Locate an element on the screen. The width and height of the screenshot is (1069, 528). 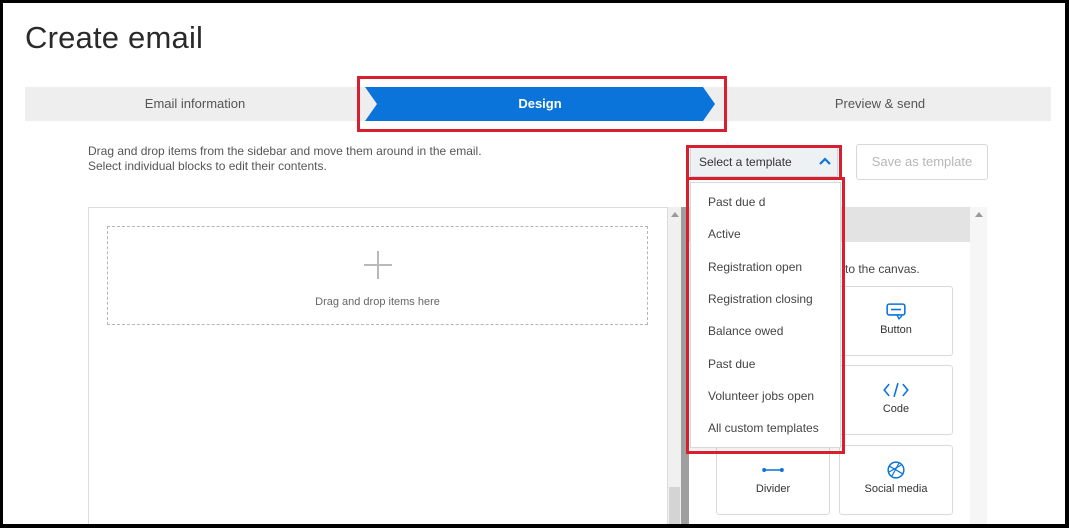
template-select: Select a template is located at coordinates (764, 162).